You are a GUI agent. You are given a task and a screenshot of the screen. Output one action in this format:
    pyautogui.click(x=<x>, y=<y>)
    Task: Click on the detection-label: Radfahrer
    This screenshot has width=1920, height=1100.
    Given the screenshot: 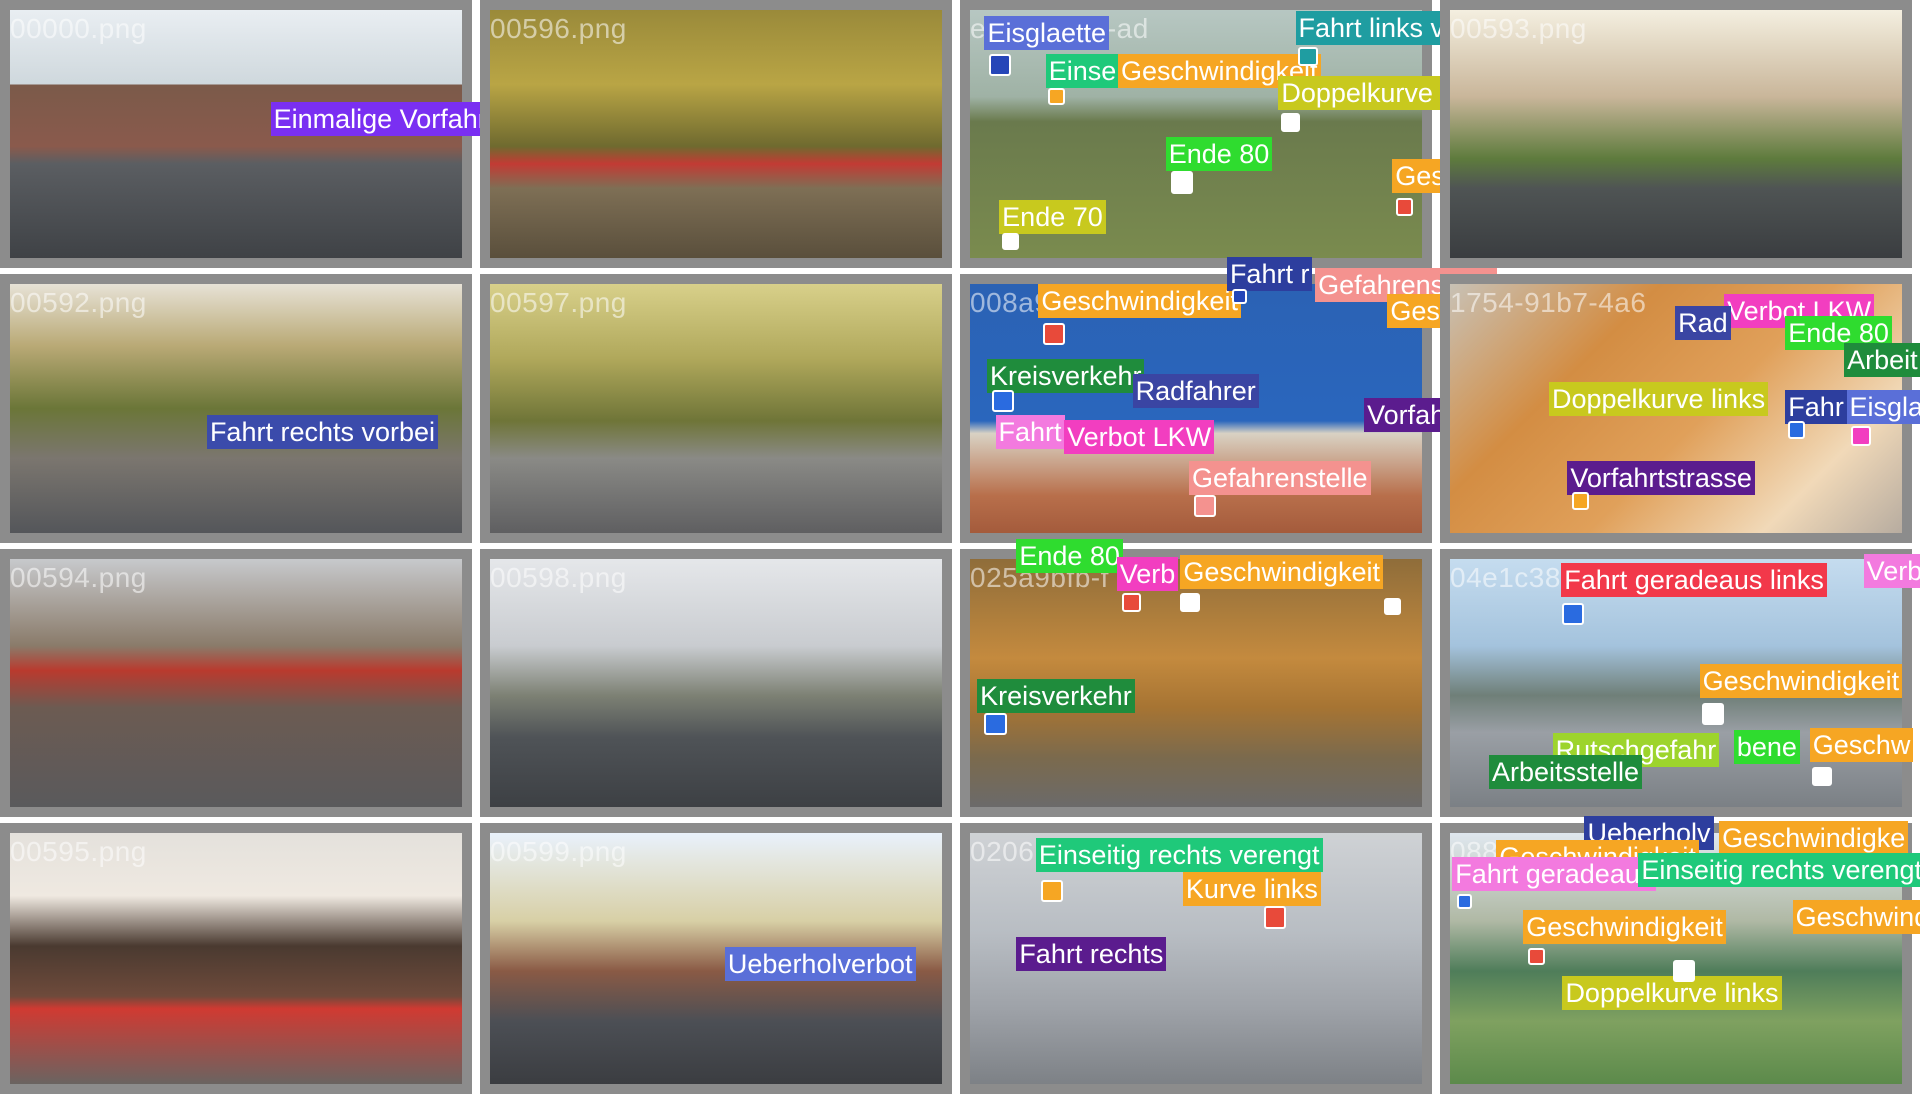 What is the action you would take?
    pyautogui.click(x=1195, y=390)
    